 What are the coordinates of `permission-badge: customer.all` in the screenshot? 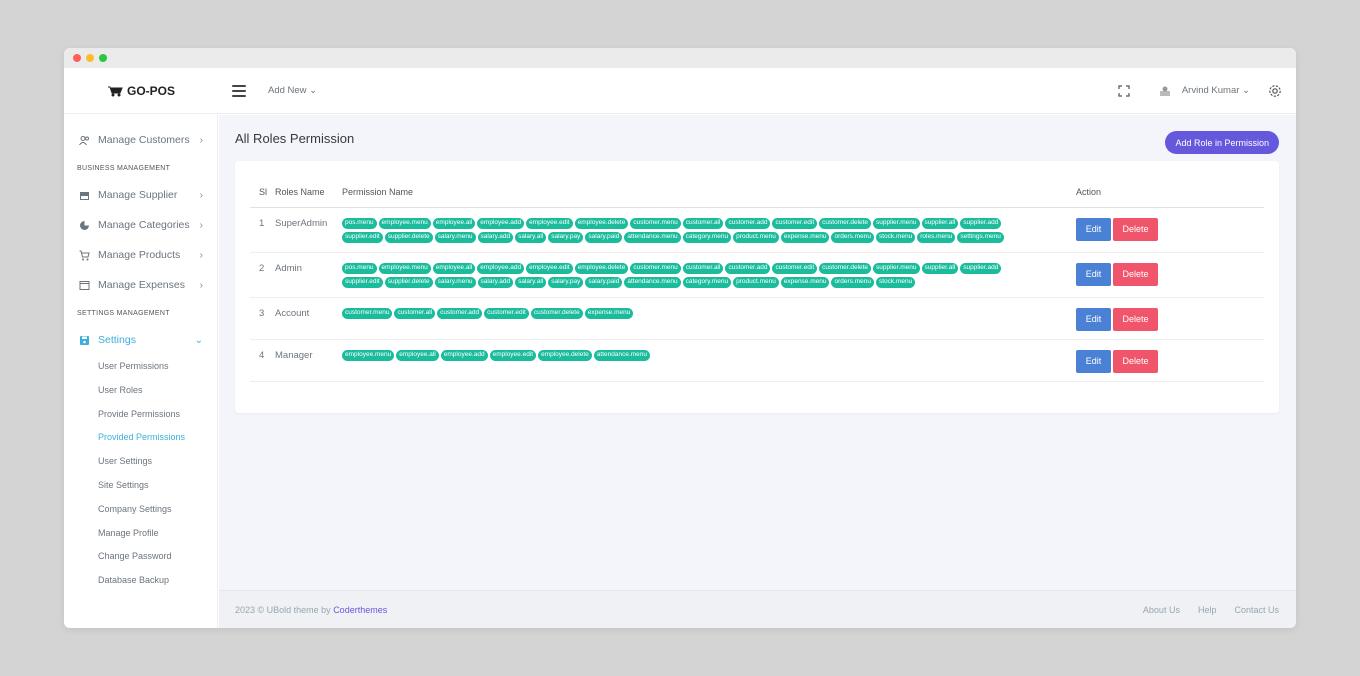 It's located at (703, 268).